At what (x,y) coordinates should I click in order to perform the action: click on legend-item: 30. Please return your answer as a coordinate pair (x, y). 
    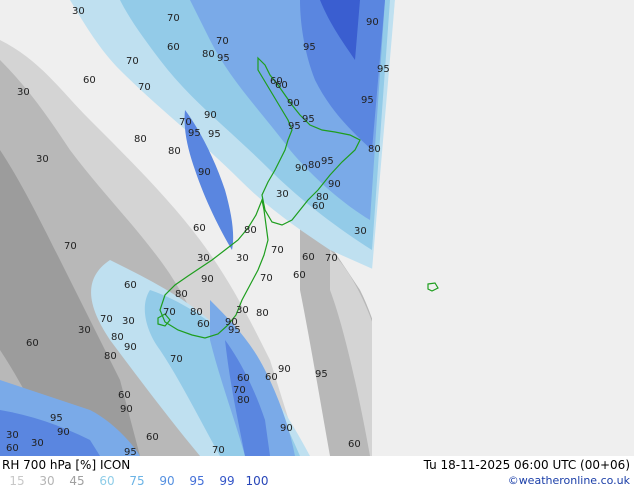
    Looking at the image, I should click on (47, 481).